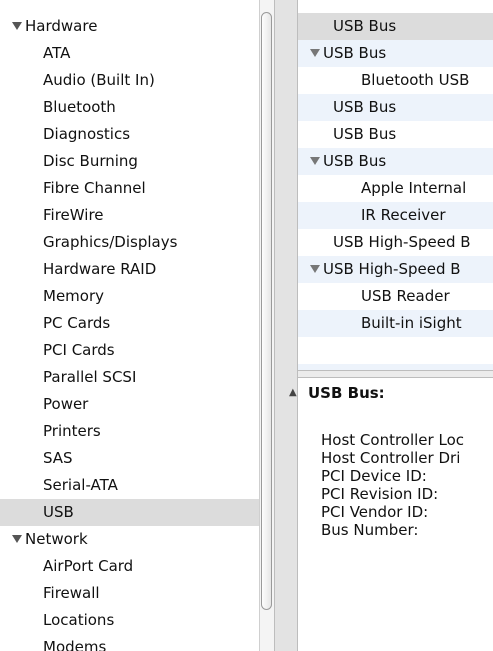 The image size is (493, 651). What do you see at coordinates (286, 325) in the screenshot?
I see `vertical-splitter` at bounding box center [286, 325].